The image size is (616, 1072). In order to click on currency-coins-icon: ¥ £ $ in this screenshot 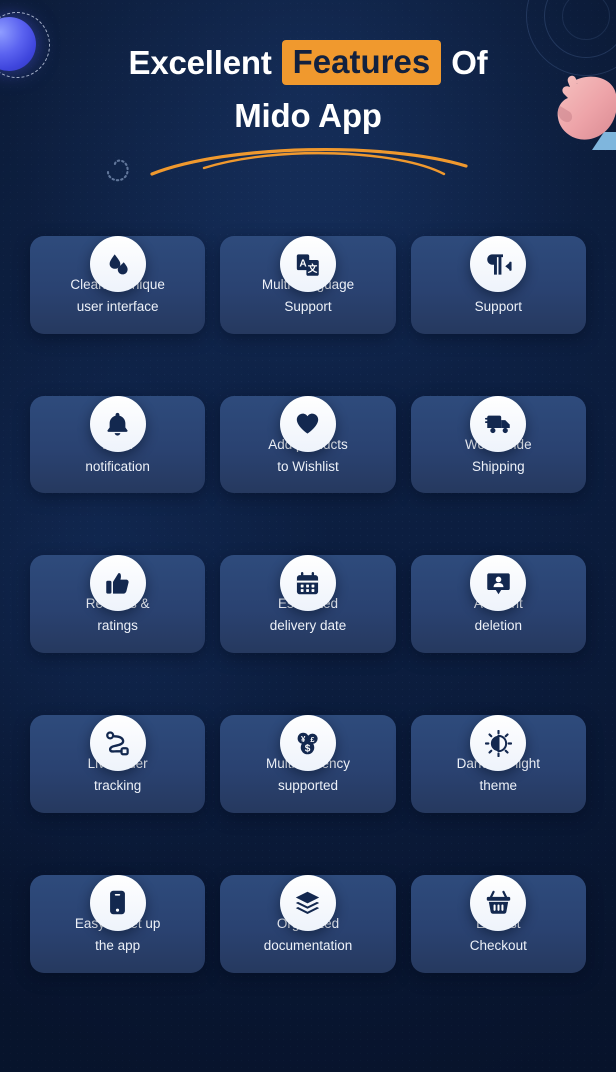, I will do `click(308, 743)`.